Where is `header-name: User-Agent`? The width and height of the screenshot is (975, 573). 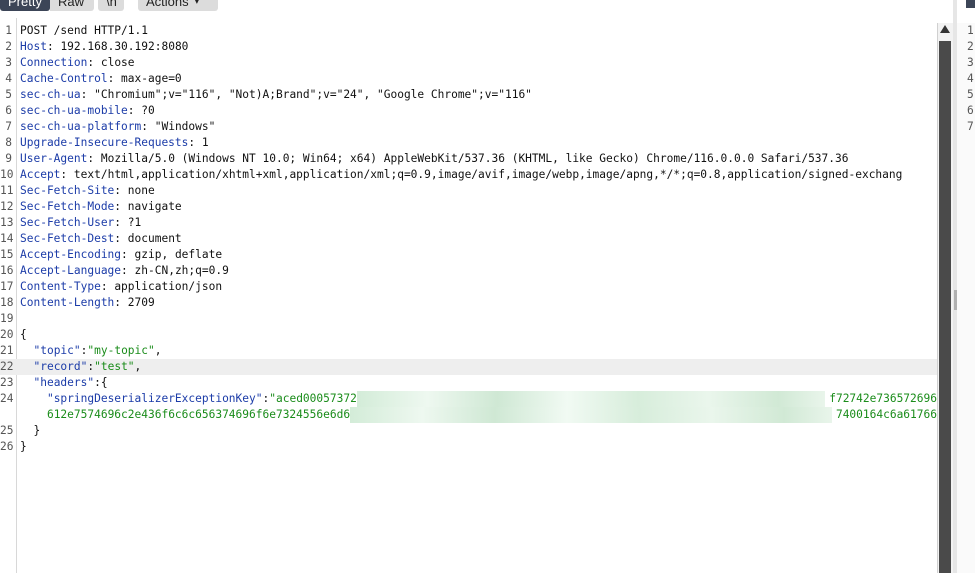 header-name: User-Agent is located at coordinates (54, 158).